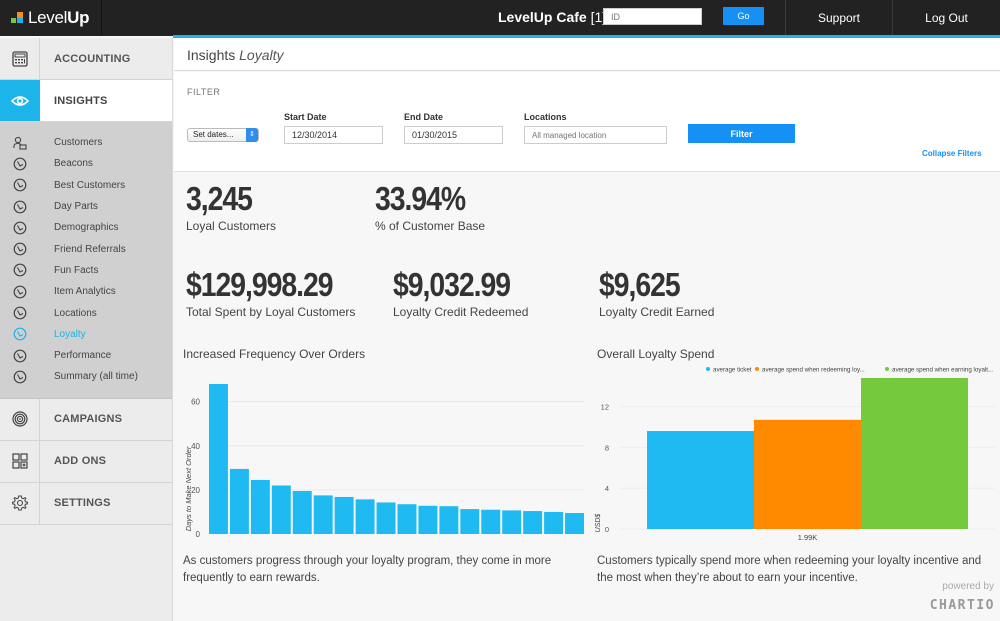 The height and width of the screenshot is (621, 1000). Describe the element at coordinates (946, 18) in the screenshot. I see `logout-link: Log Out` at that location.